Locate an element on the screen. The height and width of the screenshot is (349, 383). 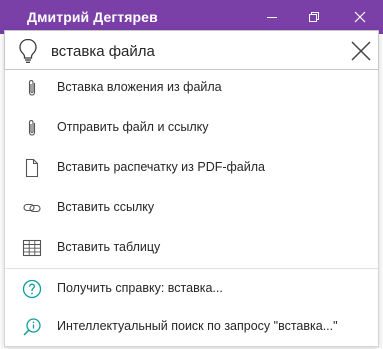
help-icon is located at coordinates (32, 289).